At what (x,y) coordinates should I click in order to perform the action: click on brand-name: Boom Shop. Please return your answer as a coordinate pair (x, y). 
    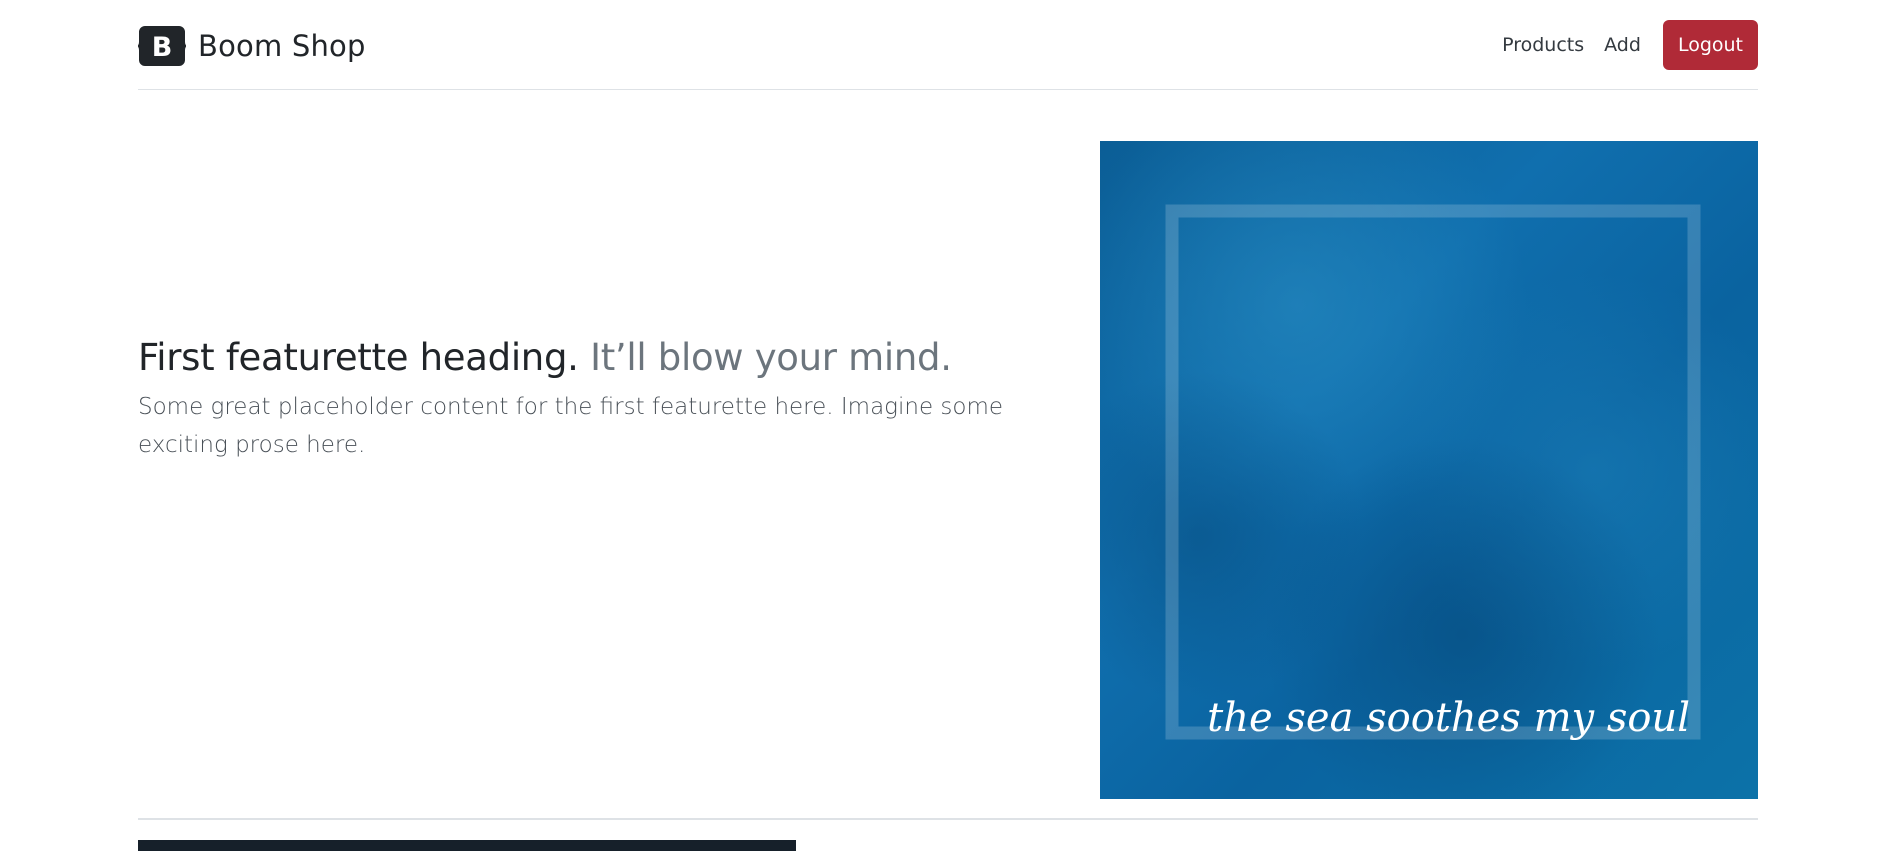
    Looking at the image, I should click on (282, 46).